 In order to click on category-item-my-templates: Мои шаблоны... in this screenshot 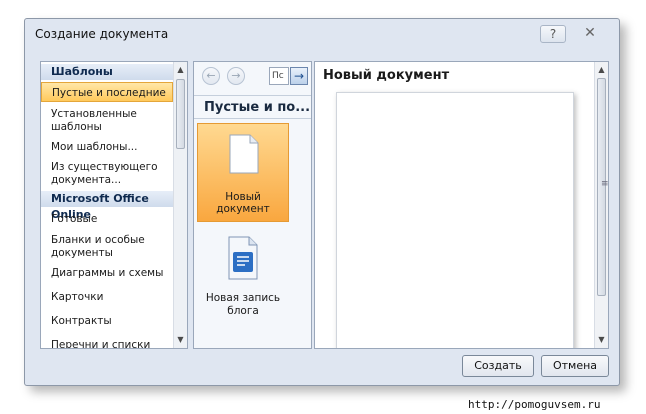, I will do `click(111, 147)`.